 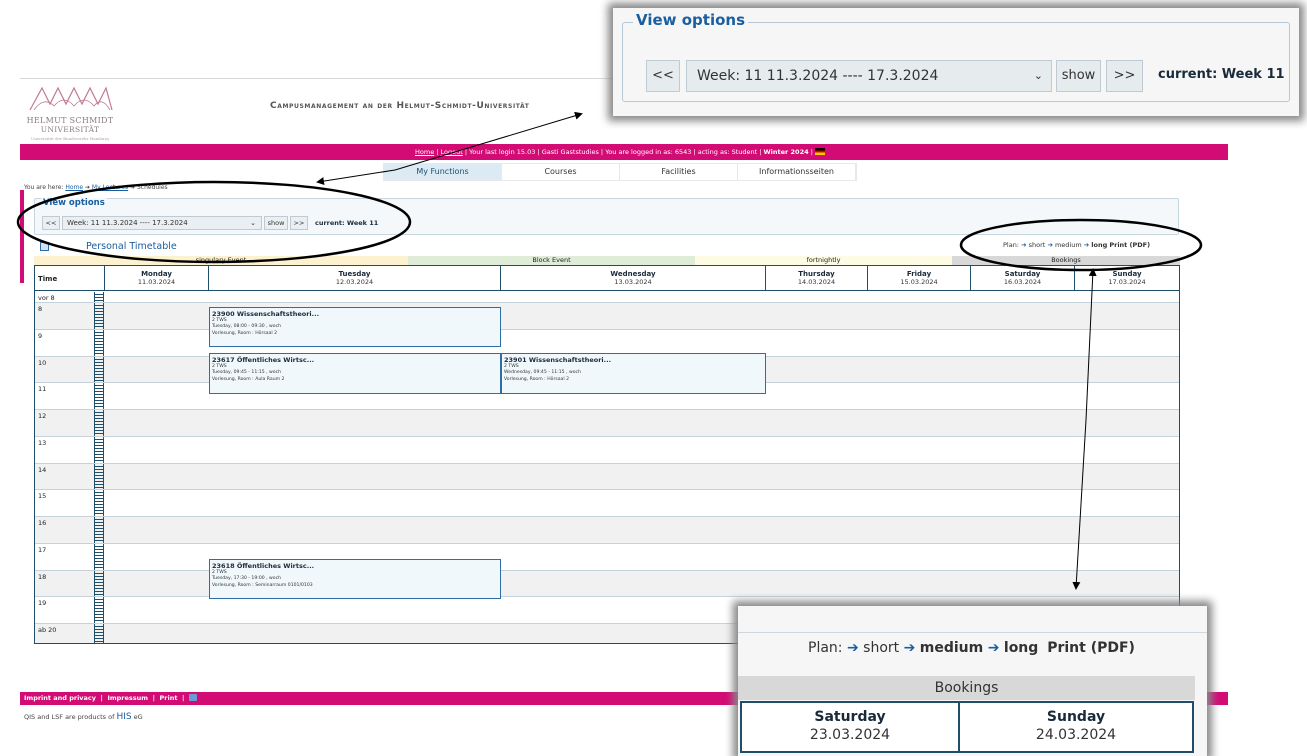 I want to click on day-date: 23.03.2024, so click(x=850, y=735).